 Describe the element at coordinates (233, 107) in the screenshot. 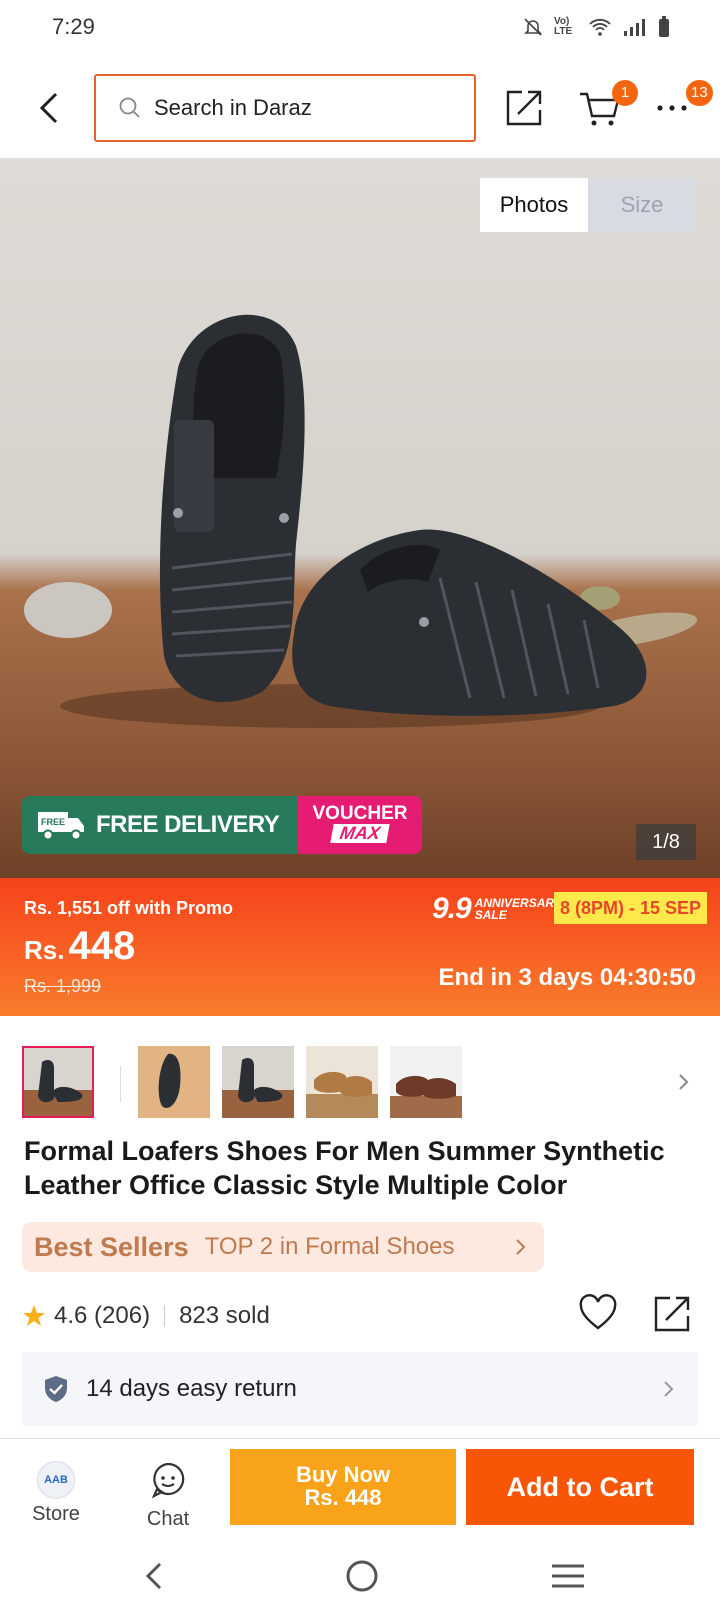

I see `search-placeholder: Search in Daraz` at that location.